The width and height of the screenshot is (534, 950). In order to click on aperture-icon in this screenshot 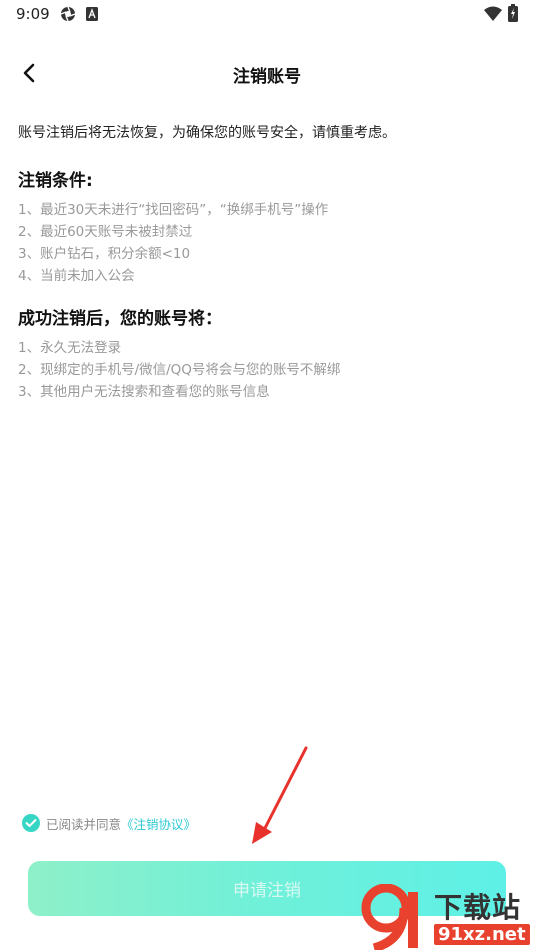, I will do `click(68, 14)`.